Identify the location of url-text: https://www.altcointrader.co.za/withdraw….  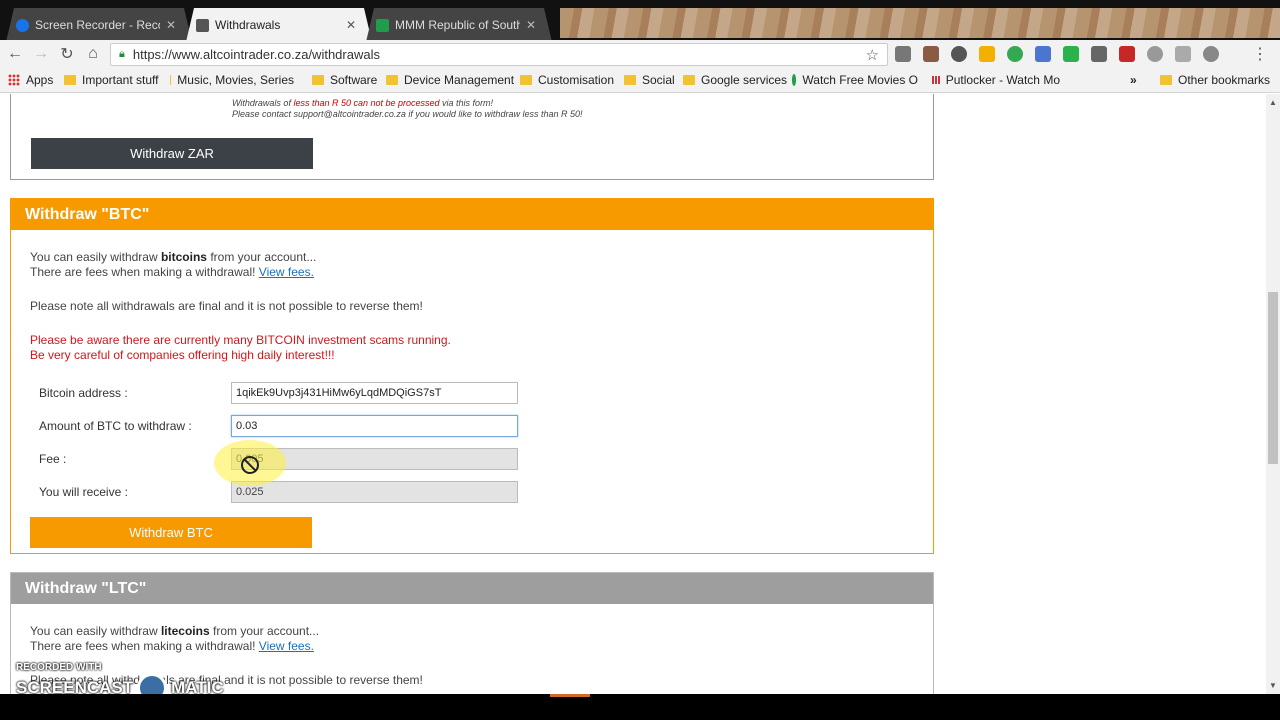
(256, 54).